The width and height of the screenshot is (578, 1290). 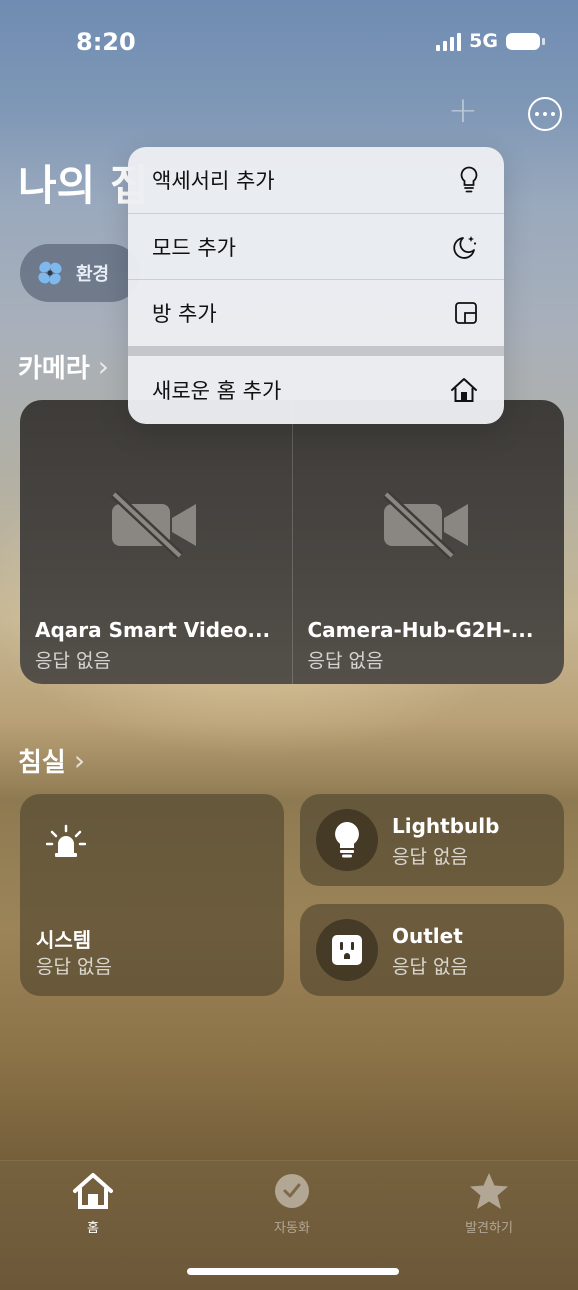 What do you see at coordinates (66, 840) in the screenshot?
I see `security-alarm-icon` at bounding box center [66, 840].